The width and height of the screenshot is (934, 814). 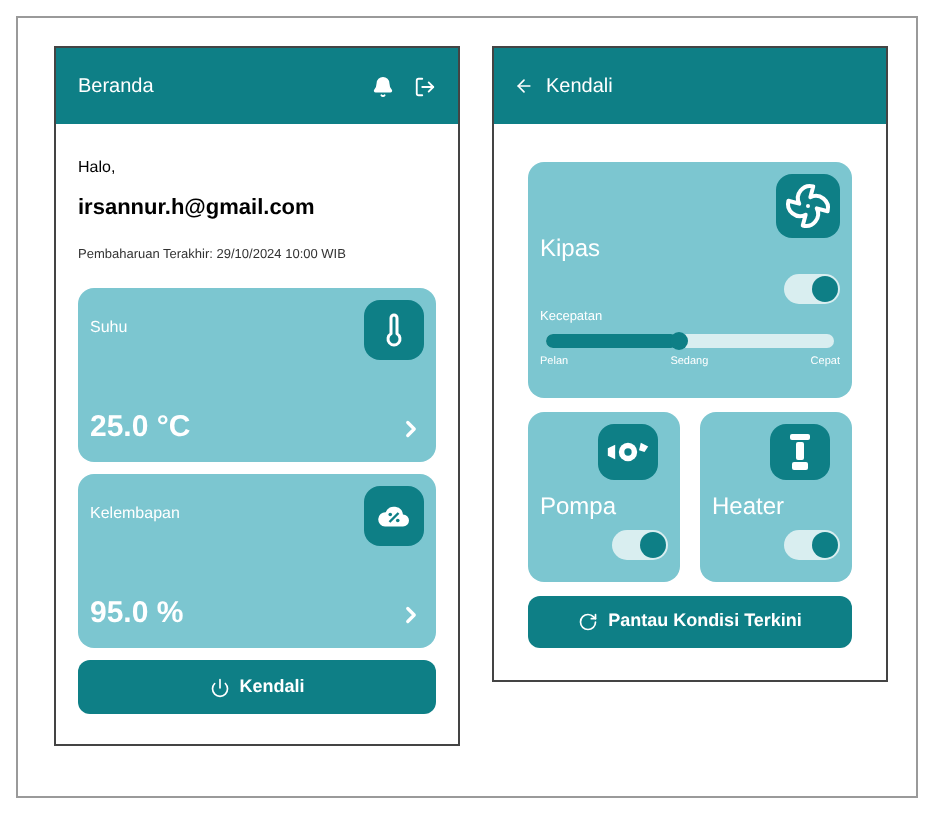 I want to click on device-name: Pompa, so click(x=579, y=507).